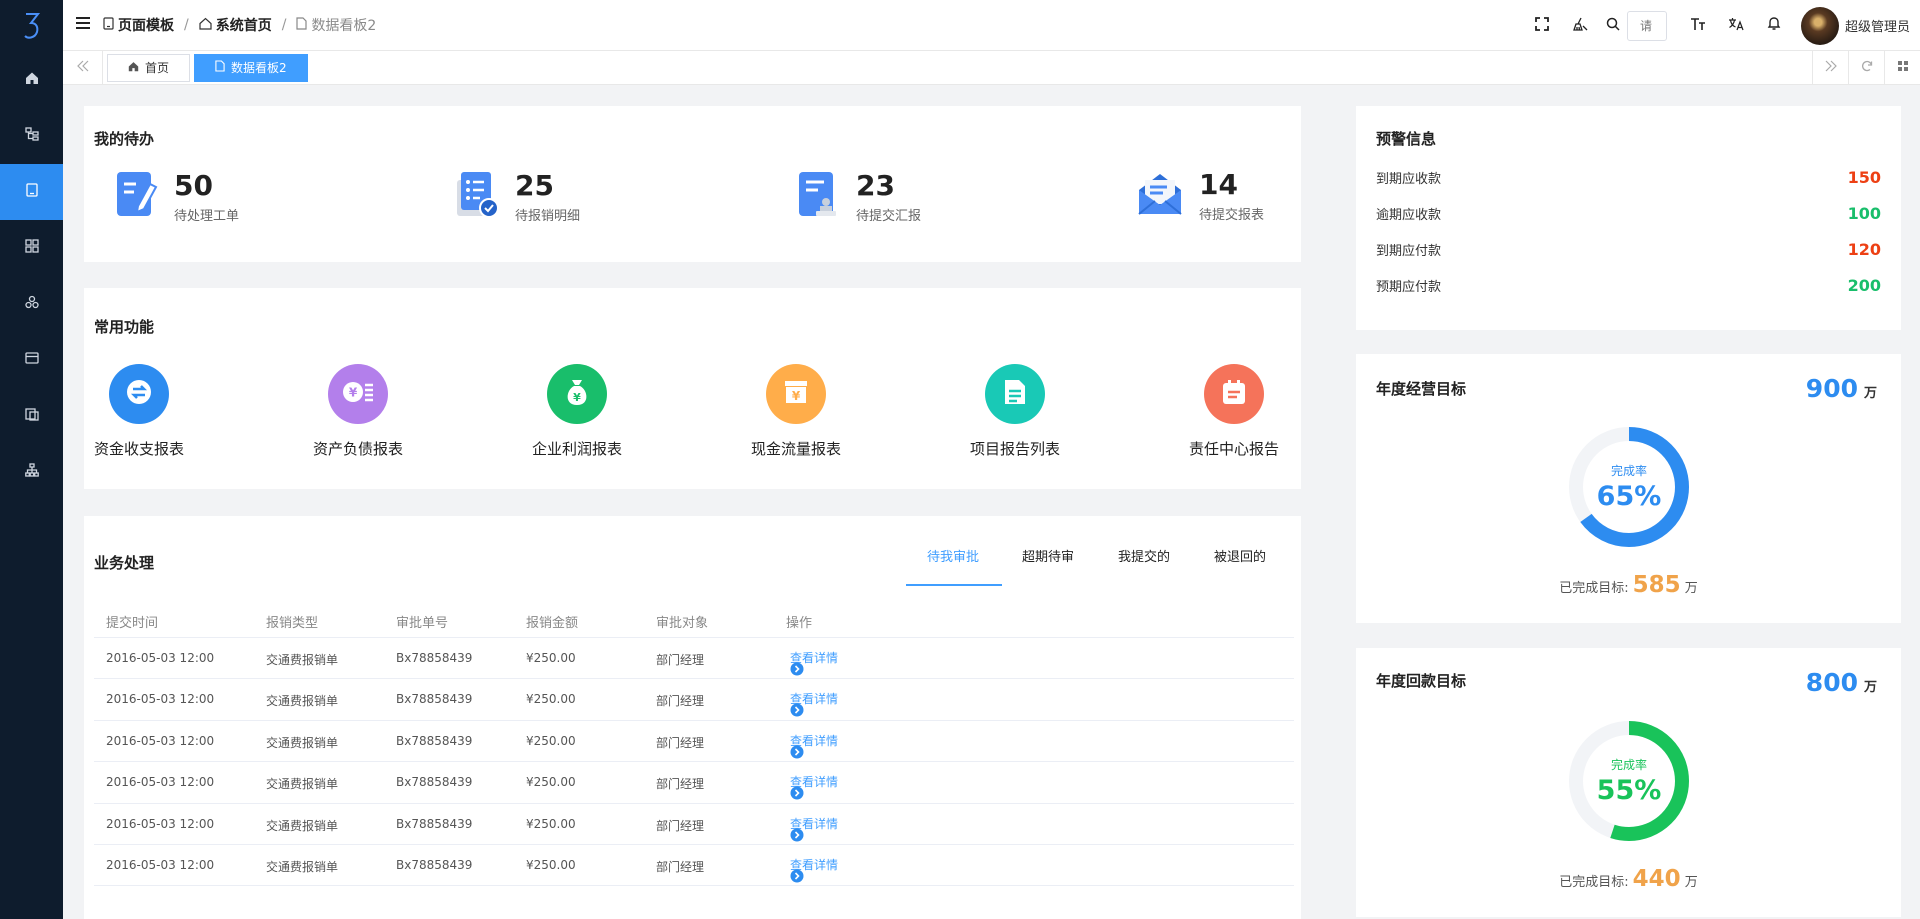 The height and width of the screenshot is (919, 1920). I want to click on todo-item-work-orders: 50 待处理工单, so click(176, 197).